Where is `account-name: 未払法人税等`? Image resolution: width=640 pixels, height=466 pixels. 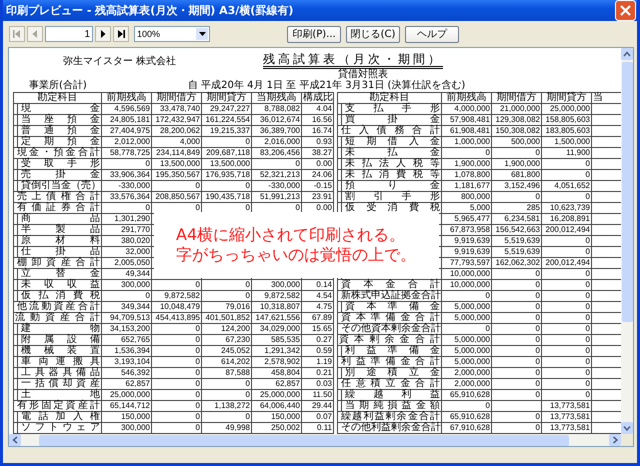 account-name: 未払法人税等 is located at coordinates (392, 164).